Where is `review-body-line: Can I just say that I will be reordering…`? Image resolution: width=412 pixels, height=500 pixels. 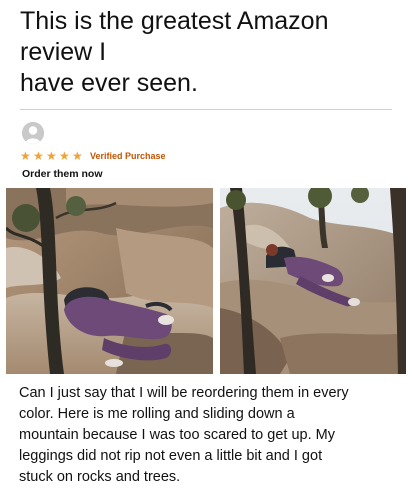
review-body-line: Can I just say that I will be reordering… is located at coordinates (184, 393).